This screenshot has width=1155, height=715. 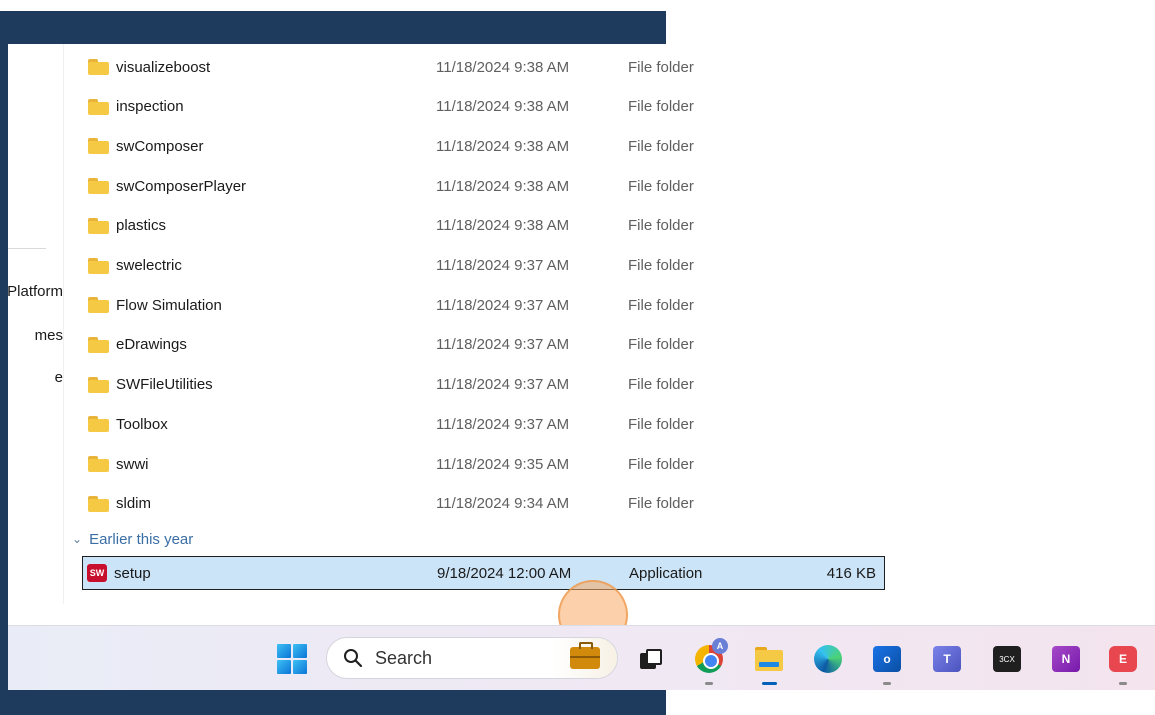 What do you see at coordinates (160, 146) in the screenshot?
I see `file-name: swComposer` at bounding box center [160, 146].